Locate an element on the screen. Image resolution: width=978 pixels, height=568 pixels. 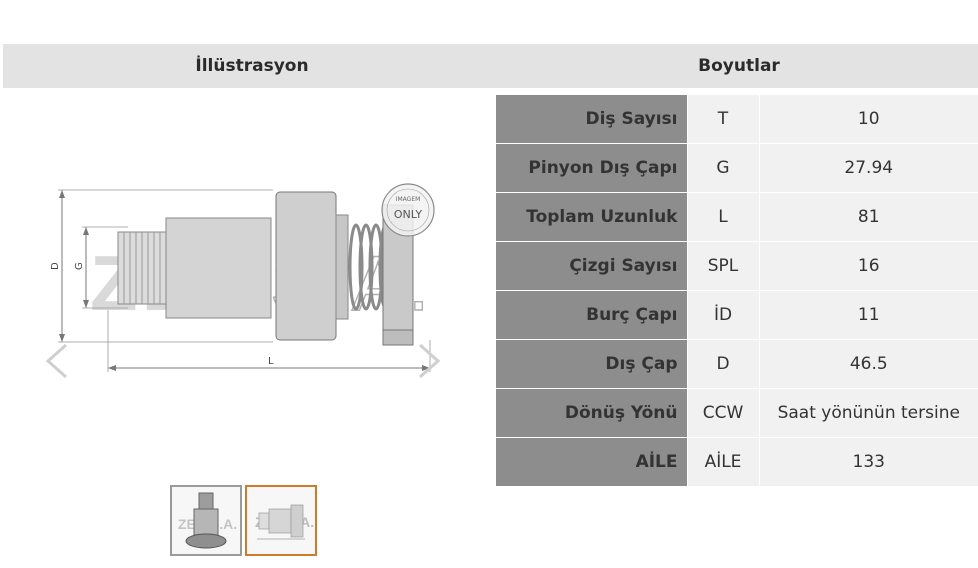
dim-l-label: L is located at coordinates (271, 361).